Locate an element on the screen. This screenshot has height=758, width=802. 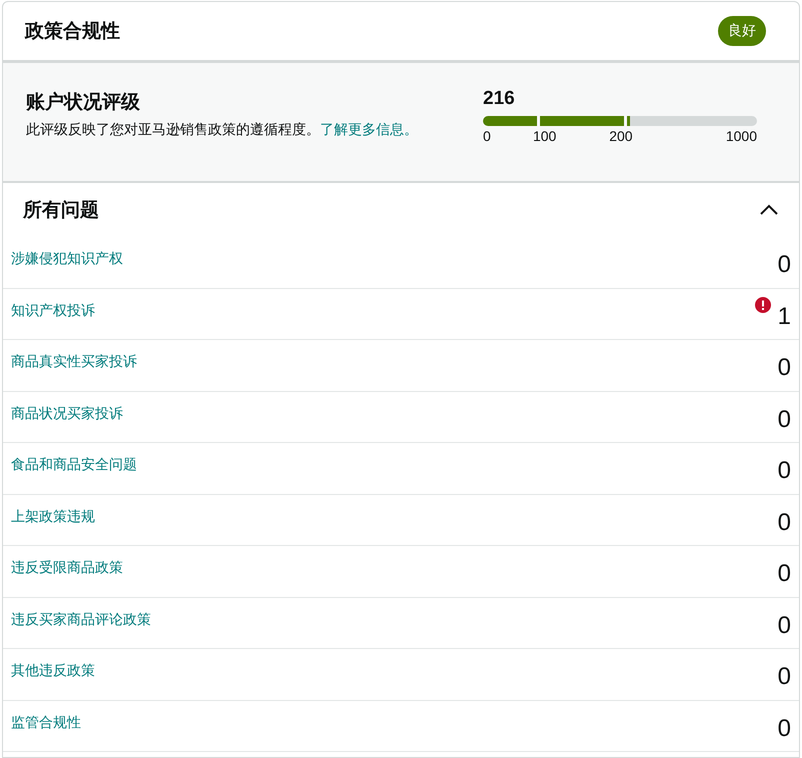
issue-link: 食品和商品安全问题 is located at coordinates (74, 465).